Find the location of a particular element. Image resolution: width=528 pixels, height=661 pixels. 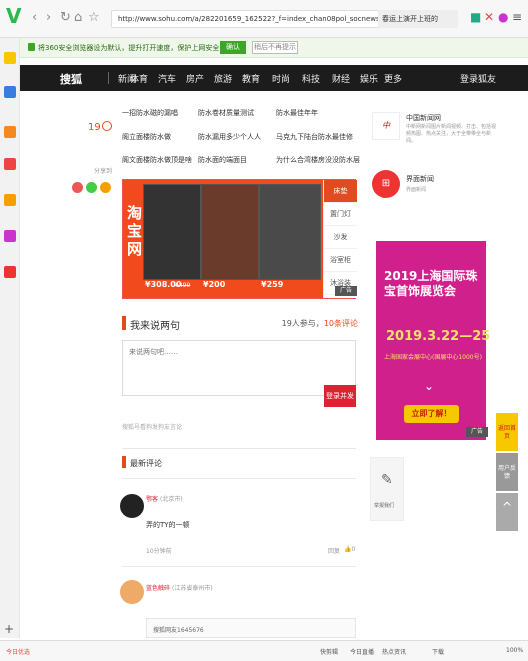

media-desc: 界面新闻 is located at coordinates (416, 190).